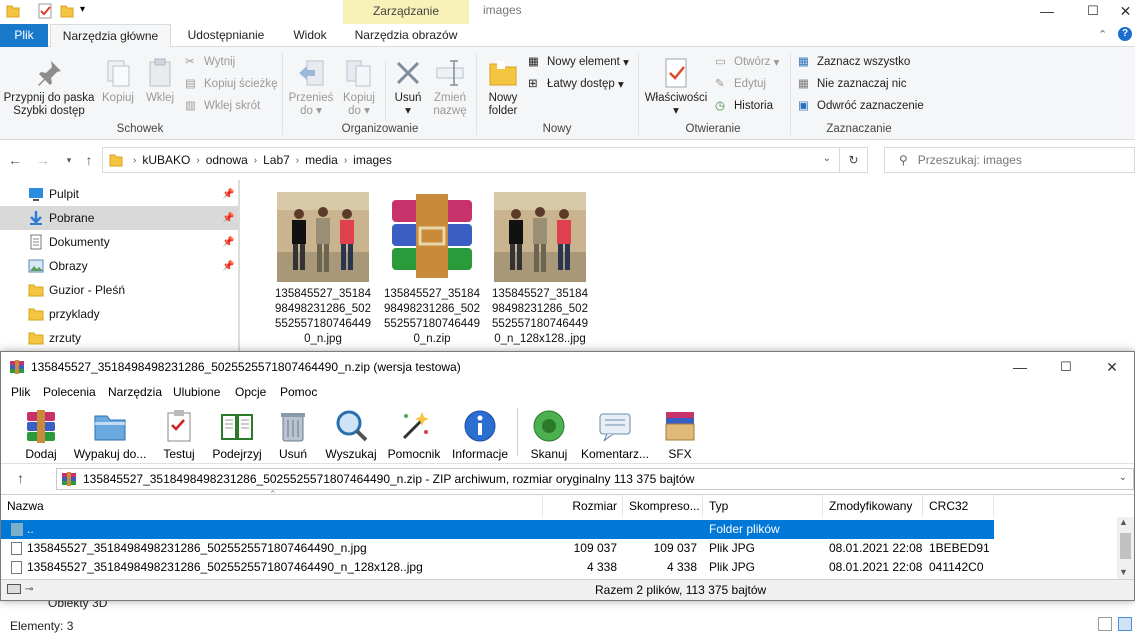 Image resolution: width=1135 pixels, height=633 pixels. I want to click on move-to-button: Przenieś do ▾, so click(311, 87).